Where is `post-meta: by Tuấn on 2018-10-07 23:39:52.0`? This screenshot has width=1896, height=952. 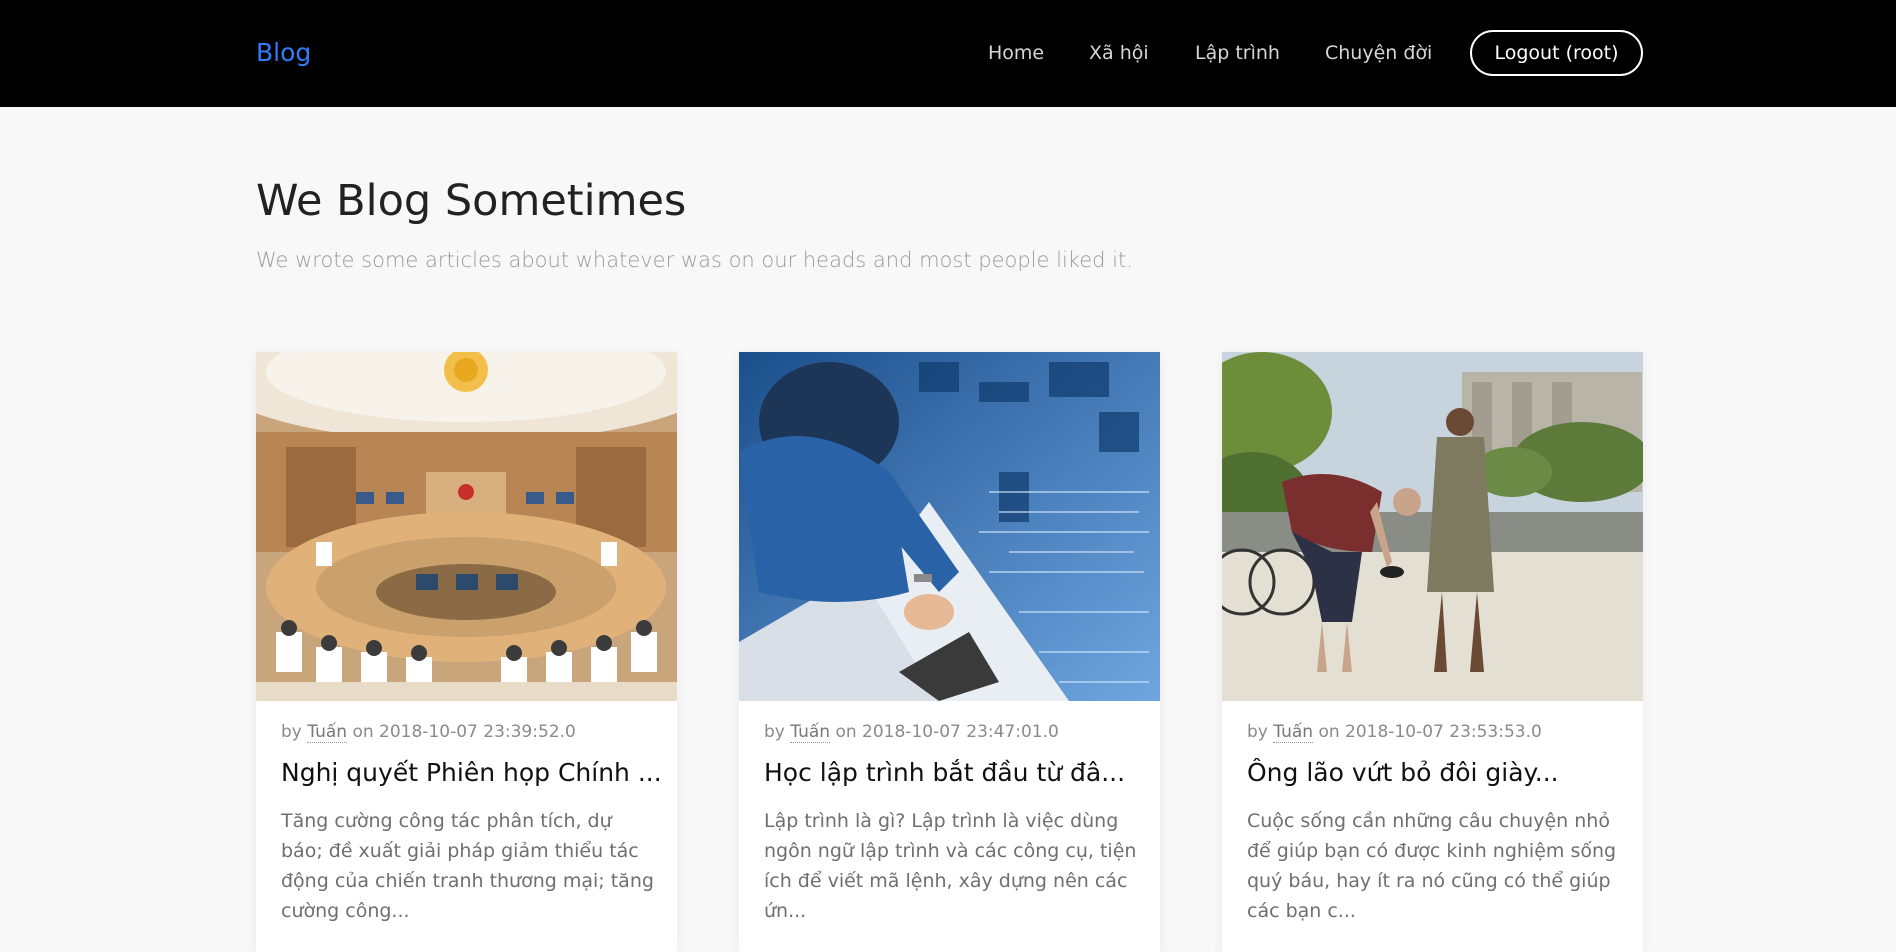
post-meta: by Tuấn on 2018-10-07 23:39:52.0 is located at coordinates (428, 732).